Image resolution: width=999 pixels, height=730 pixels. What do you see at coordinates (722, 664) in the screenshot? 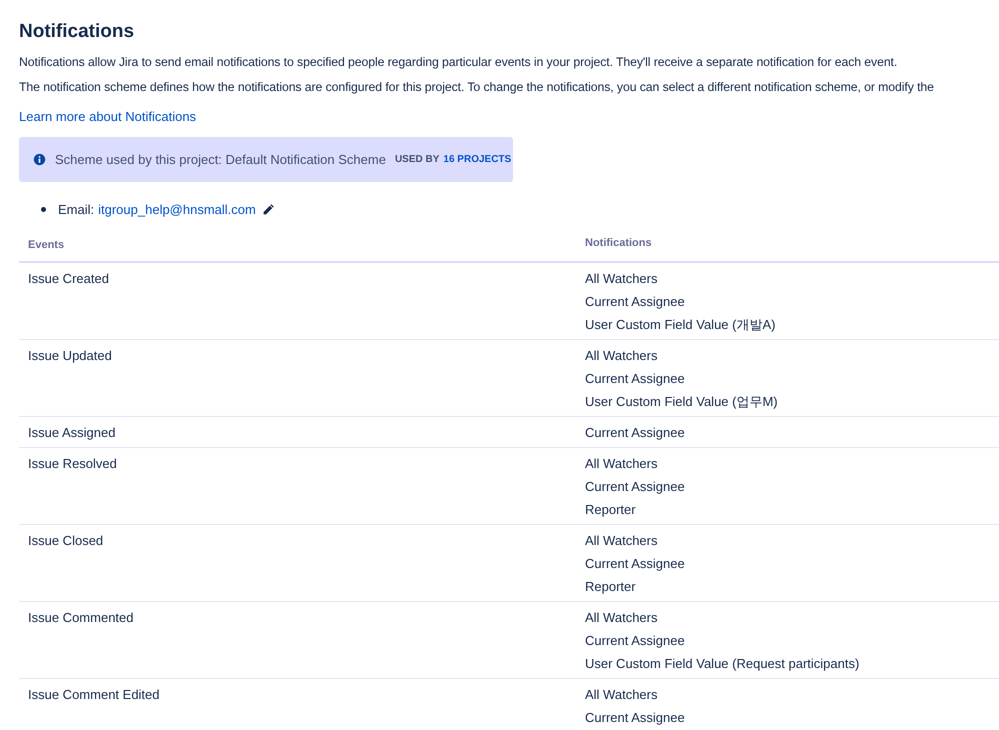
I see `notification-item: User Custom Field Value (Request participants)` at bounding box center [722, 664].